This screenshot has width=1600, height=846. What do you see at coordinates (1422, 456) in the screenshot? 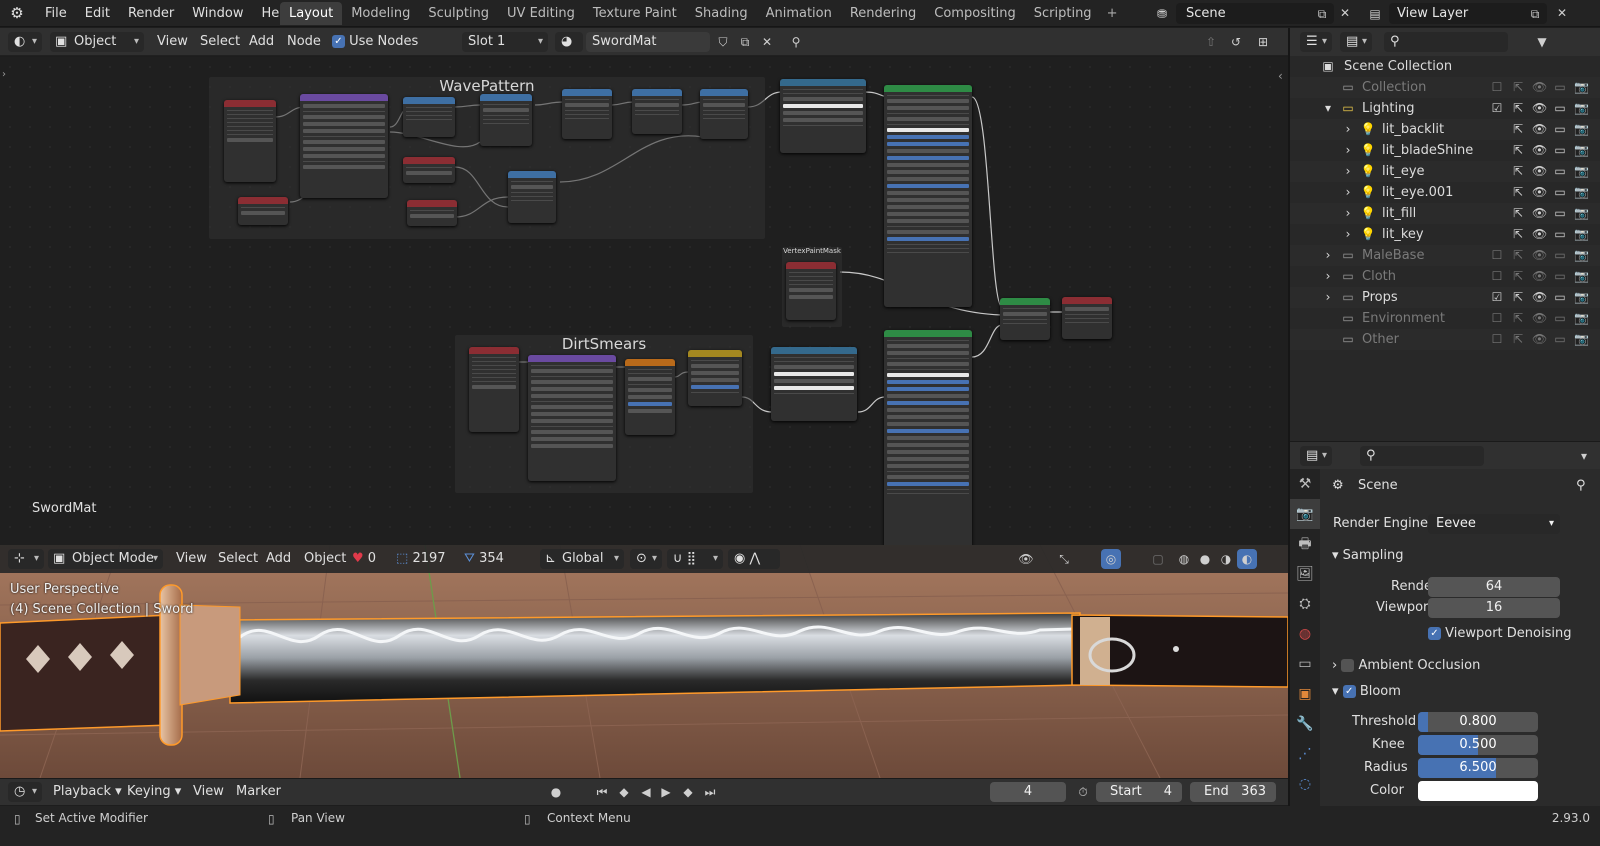
I see `properties-search-input: ⚲` at bounding box center [1422, 456].